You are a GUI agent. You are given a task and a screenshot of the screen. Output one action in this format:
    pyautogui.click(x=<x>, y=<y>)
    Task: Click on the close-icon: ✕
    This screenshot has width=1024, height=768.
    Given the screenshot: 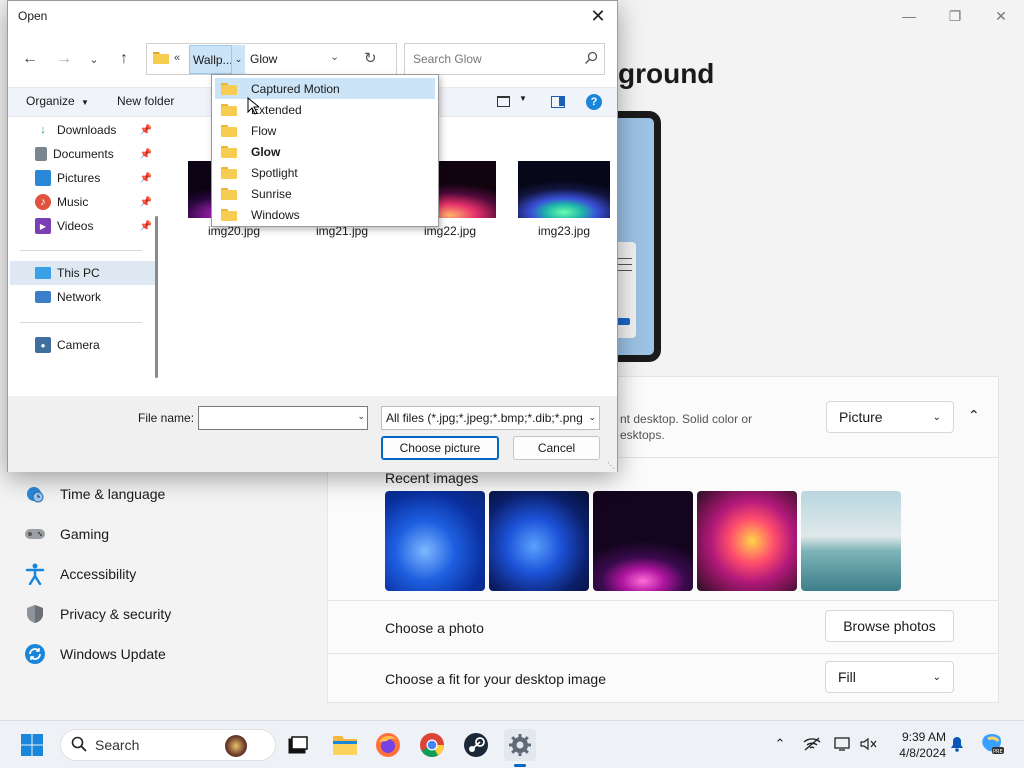 What is the action you would take?
    pyautogui.click(x=598, y=16)
    